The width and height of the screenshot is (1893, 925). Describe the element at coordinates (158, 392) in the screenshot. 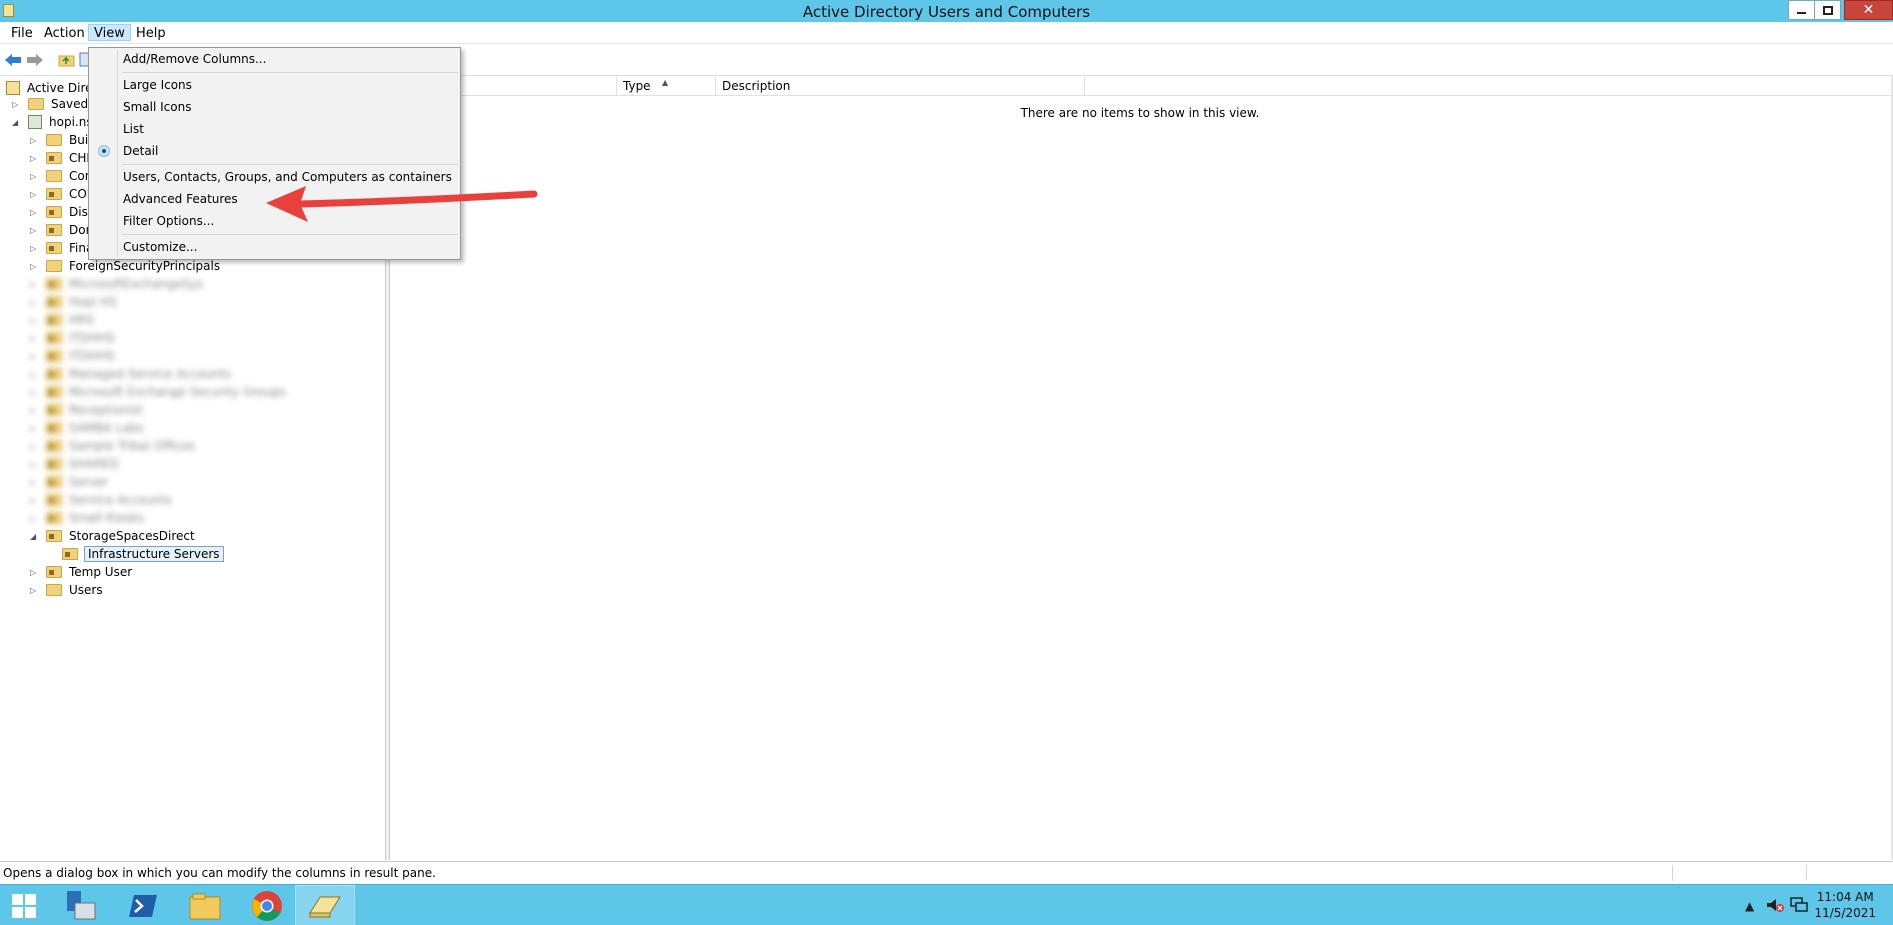

I see `tree-item-redacted: ▷ Microsoft Exchange Security Groups` at that location.